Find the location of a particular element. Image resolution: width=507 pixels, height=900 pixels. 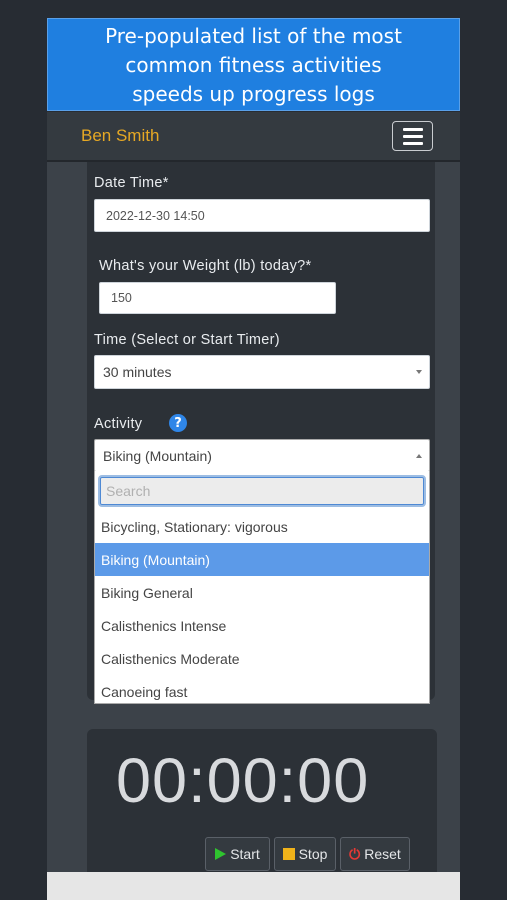

help-icon: ? is located at coordinates (178, 423).